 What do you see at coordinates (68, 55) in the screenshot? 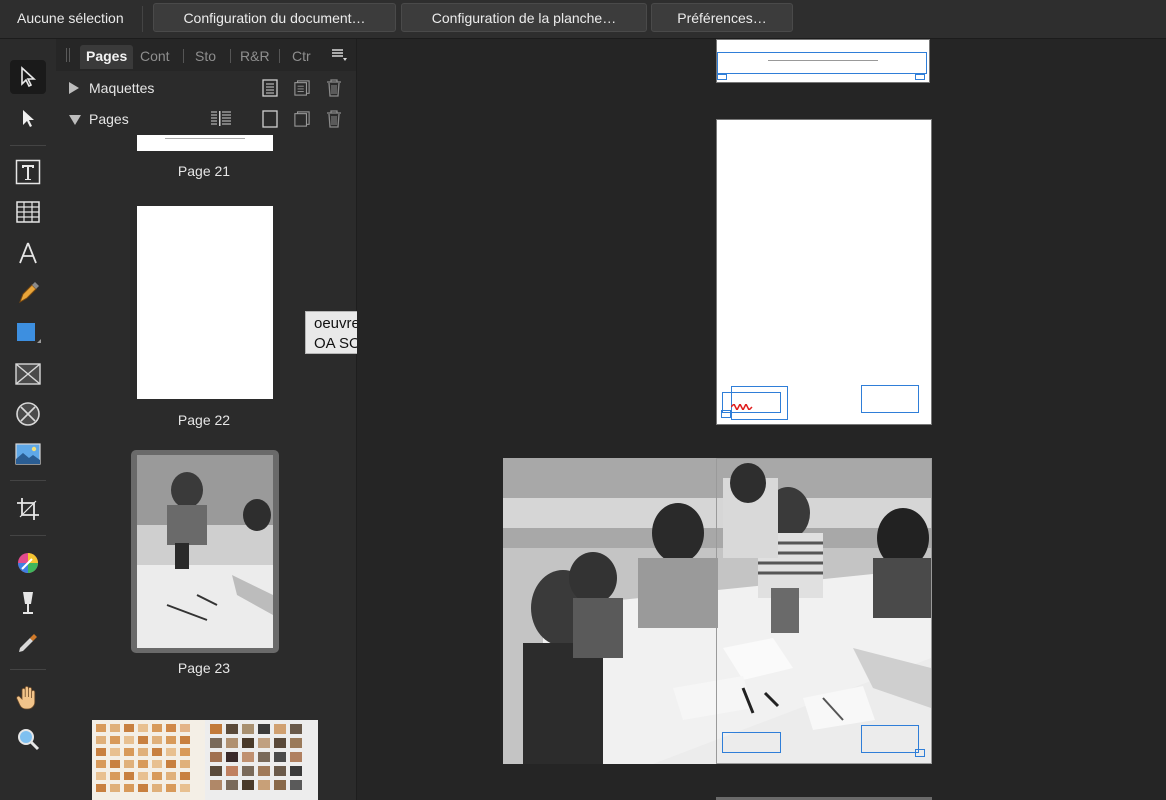
I see `panel-grip-icon` at bounding box center [68, 55].